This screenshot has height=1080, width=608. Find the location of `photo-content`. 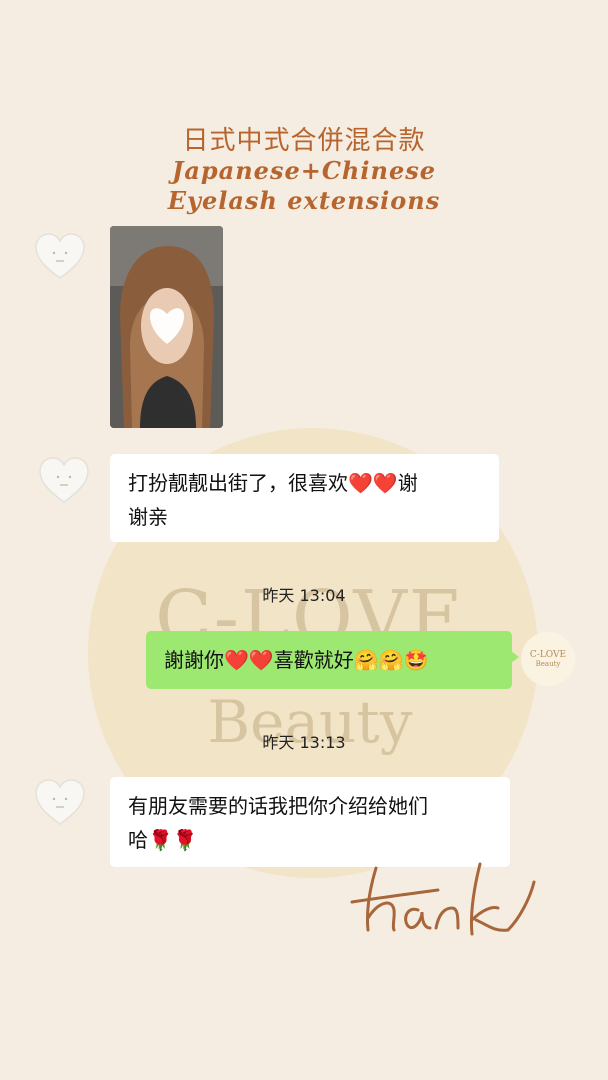

photo-content is located at coordinates (166, 327).